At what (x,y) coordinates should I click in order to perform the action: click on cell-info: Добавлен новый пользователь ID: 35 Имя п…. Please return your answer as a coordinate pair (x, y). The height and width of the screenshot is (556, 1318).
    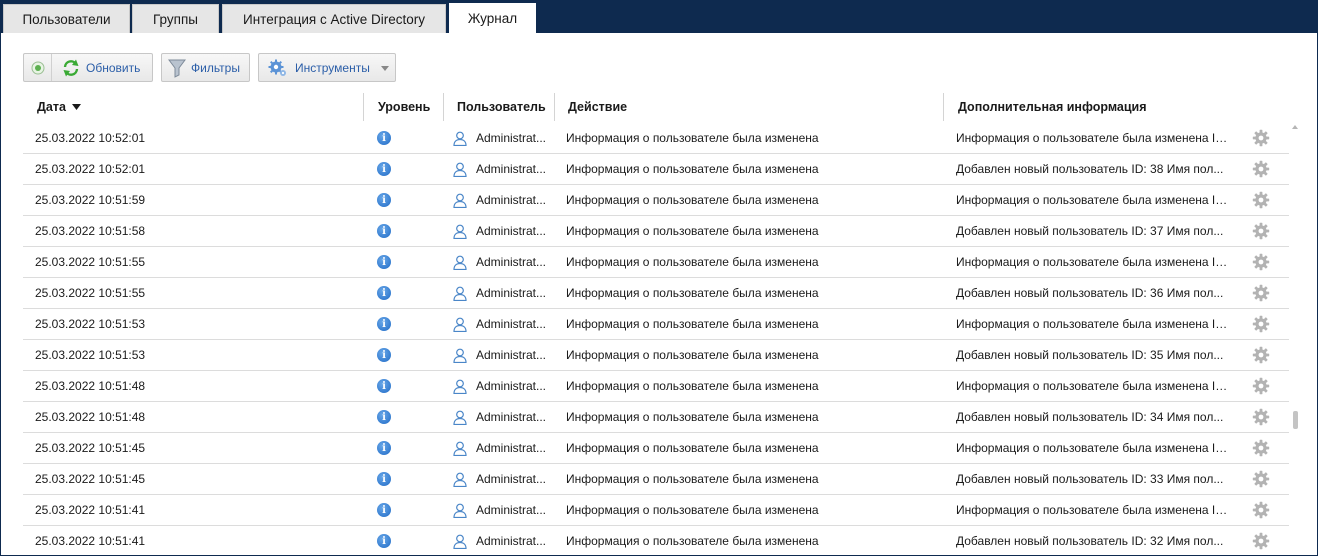
    Looking at the image, I should click on (1090, 355).